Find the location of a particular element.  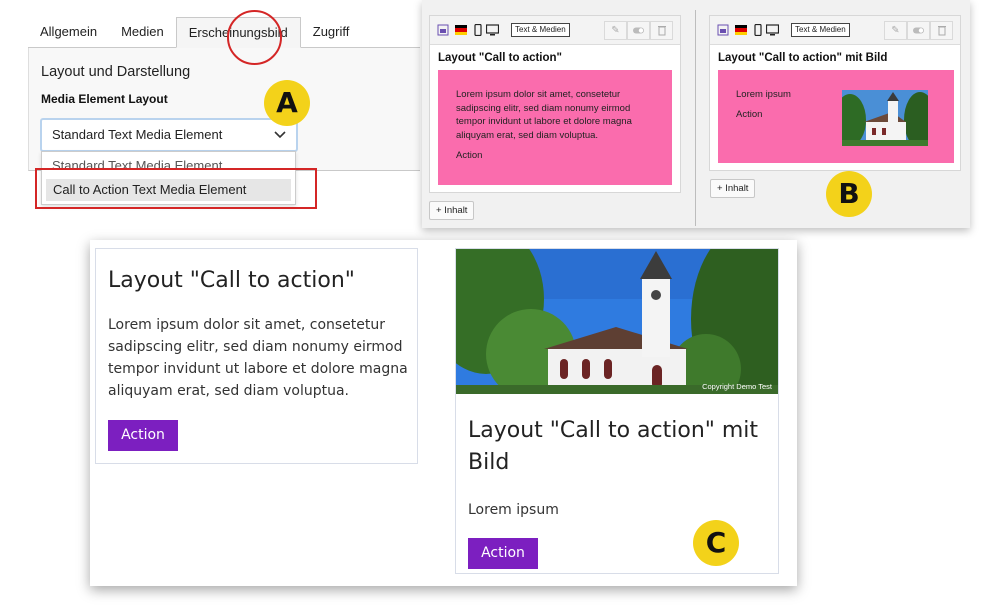

media-layout-select: Standard Text Media Element is located at coordinates (169, 135).